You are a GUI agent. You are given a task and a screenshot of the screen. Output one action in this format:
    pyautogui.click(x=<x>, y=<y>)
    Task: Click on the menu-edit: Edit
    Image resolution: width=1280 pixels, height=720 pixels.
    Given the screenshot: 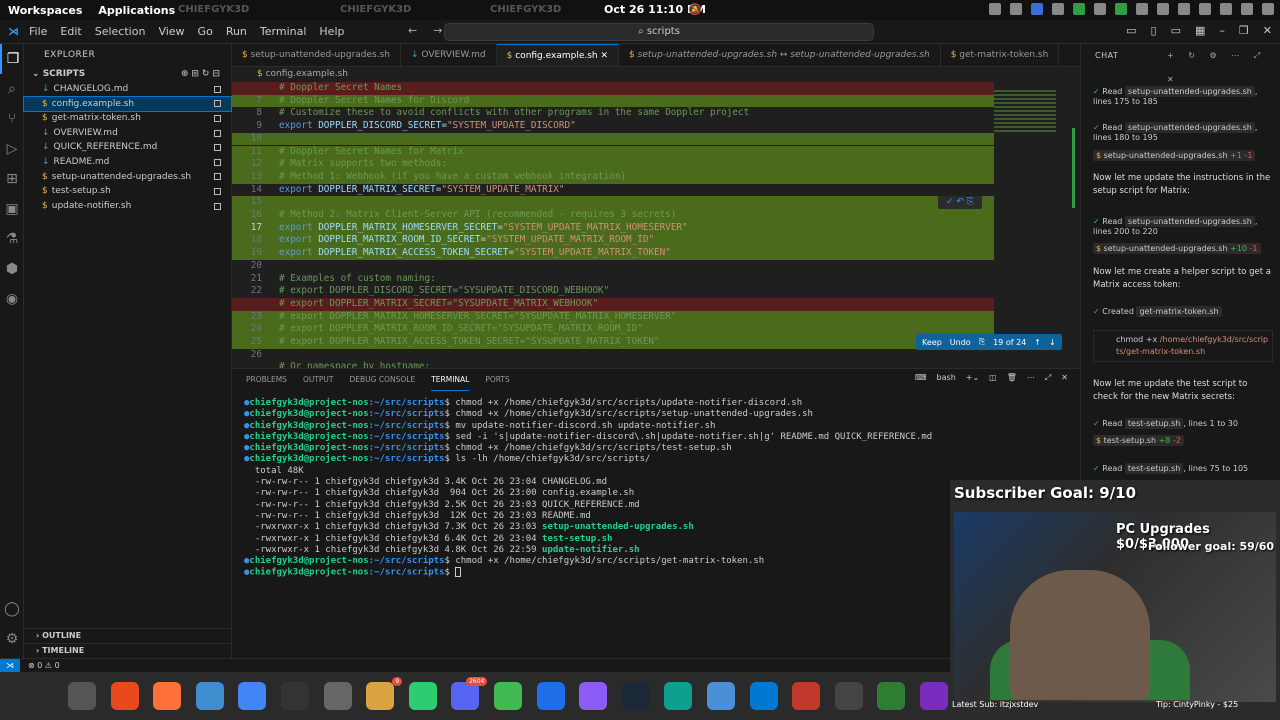 What is the action you would take?
    pyautogui.click(x=70, y=31)
    